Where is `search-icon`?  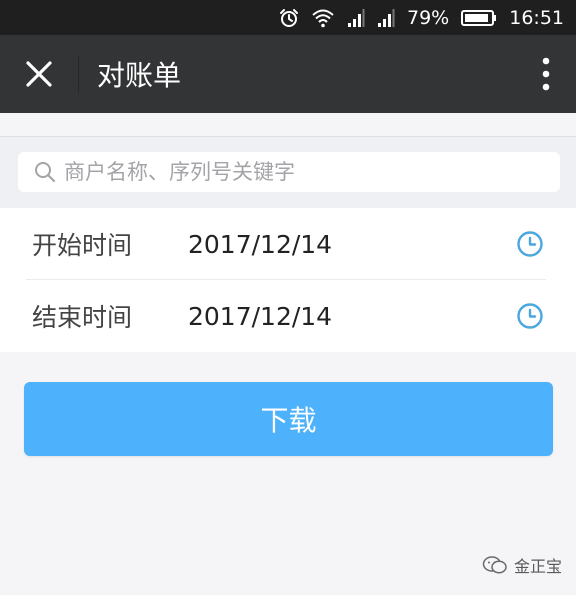
search-icon is located at coordinates (45, 172).